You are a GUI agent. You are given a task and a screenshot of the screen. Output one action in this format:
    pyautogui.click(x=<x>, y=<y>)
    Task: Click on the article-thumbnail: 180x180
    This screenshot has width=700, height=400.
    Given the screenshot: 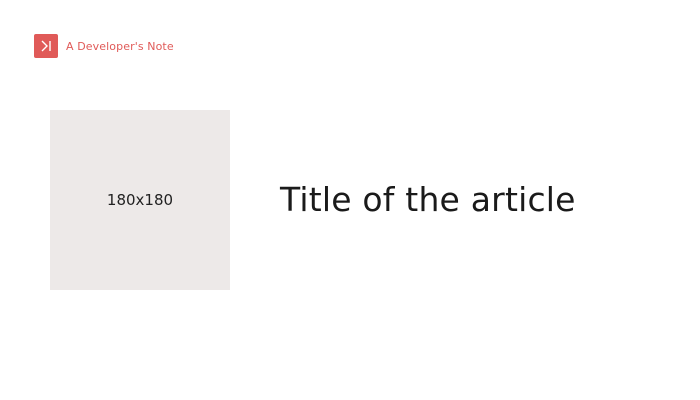 What is the action you would take?
    pyautogui.click(x=140, y=200)
    